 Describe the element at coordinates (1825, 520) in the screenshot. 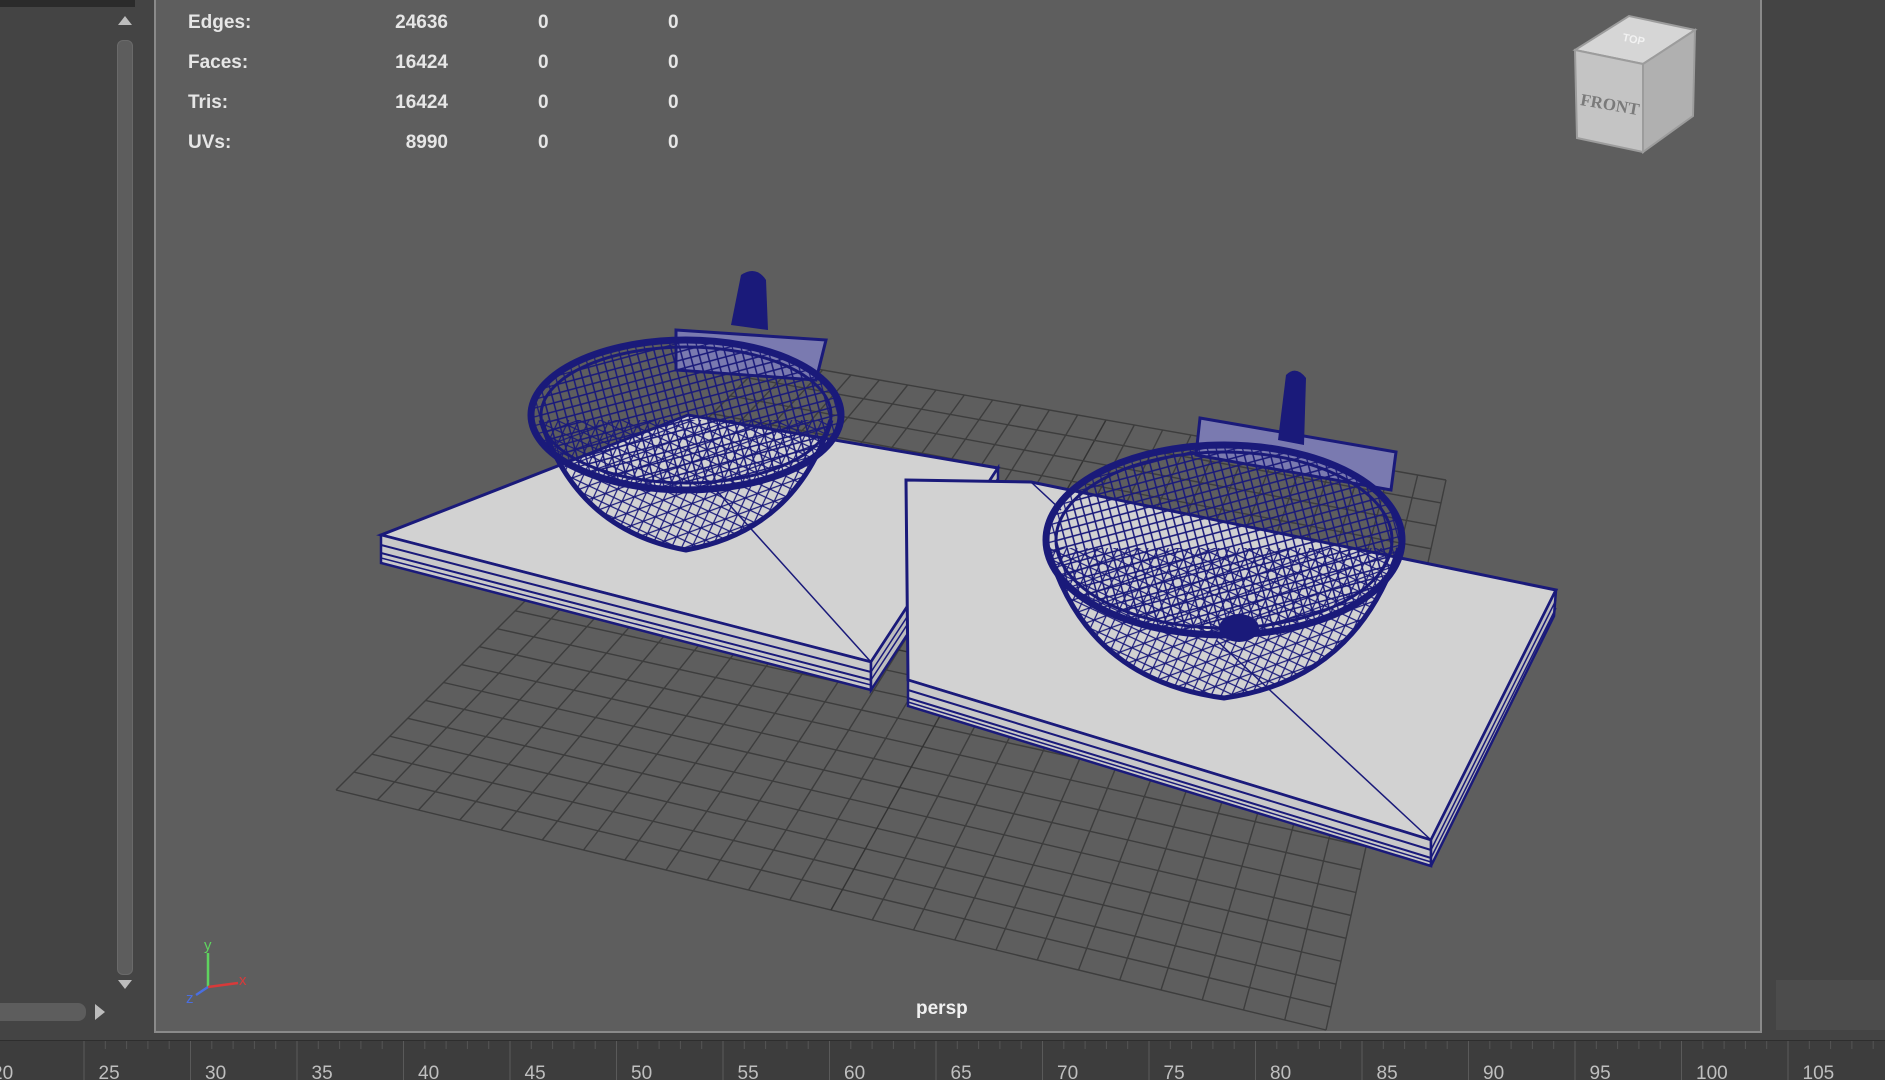

I see `right-panel` at that location.